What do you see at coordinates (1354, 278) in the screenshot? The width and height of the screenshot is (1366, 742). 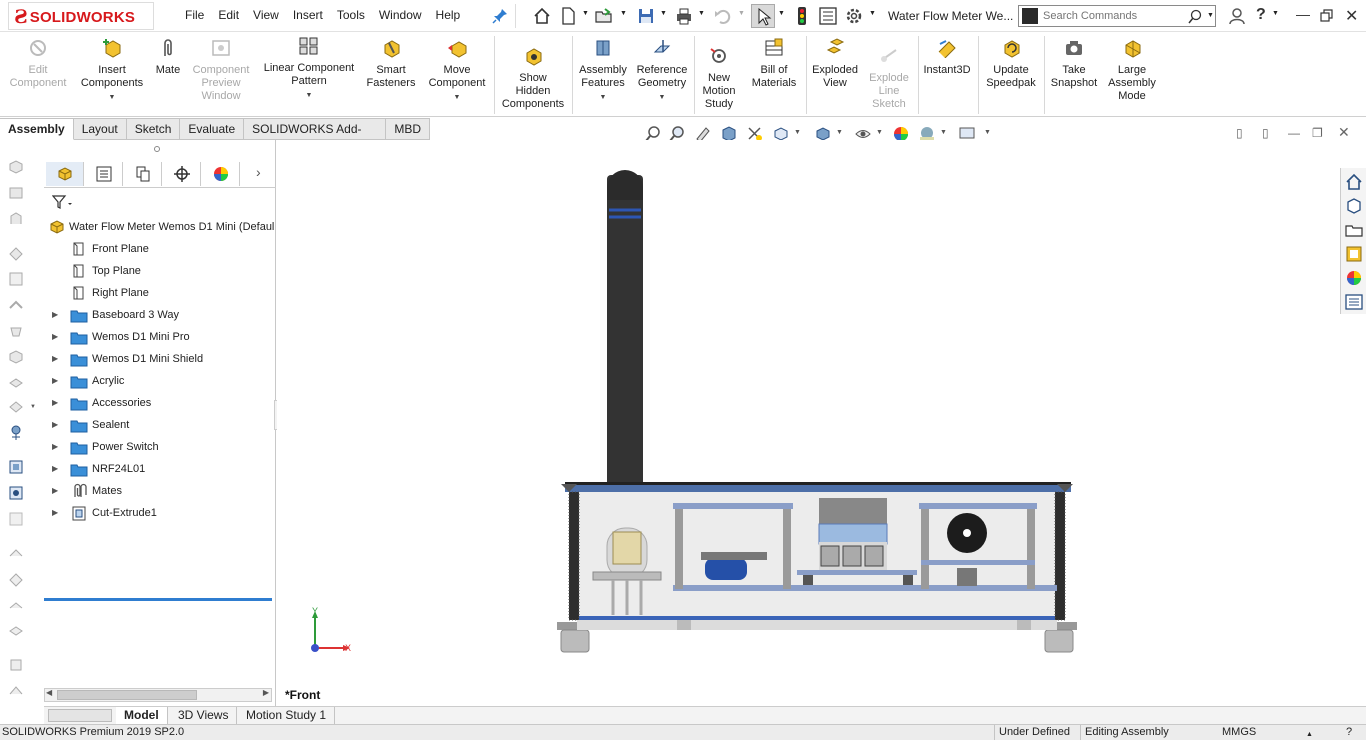 I see `appearances-icon` at bounding box center [1354, 278].